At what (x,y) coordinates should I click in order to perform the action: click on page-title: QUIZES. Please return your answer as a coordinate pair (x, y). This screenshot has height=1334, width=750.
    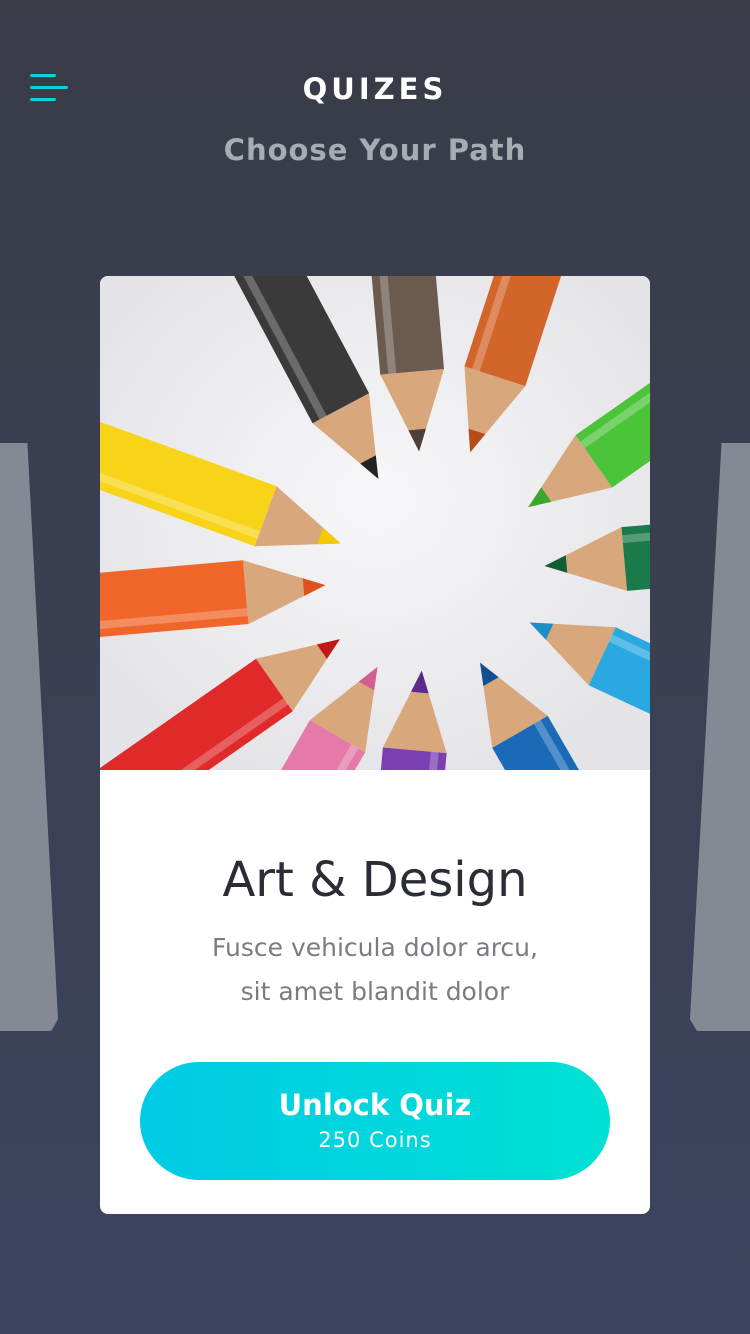
    Looking at the image, I should click on (375, 89).